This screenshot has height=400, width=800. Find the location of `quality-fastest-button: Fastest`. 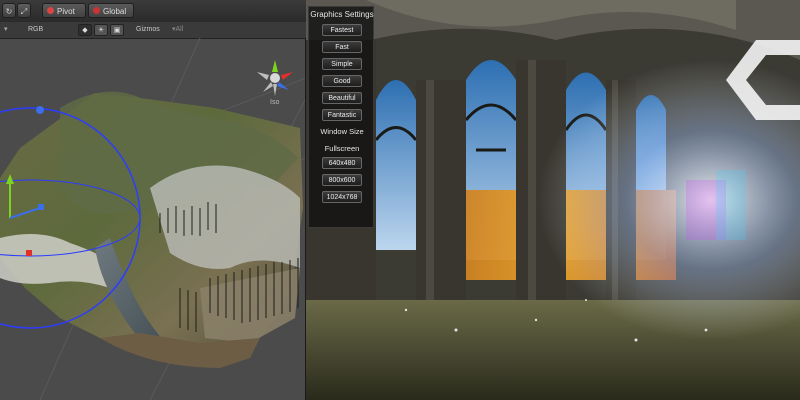

quality-fastest-button: Fastest is located at coordinates (342, 30).